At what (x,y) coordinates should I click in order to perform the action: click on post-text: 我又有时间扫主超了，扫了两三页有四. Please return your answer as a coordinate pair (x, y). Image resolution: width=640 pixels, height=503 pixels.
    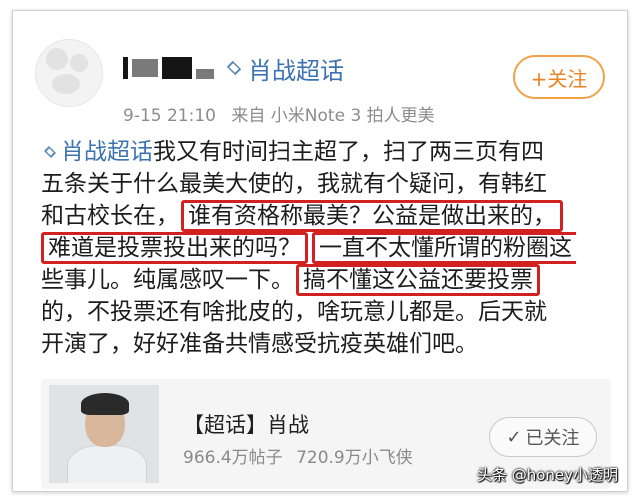
    Looking at the image, I should click on (348, 152).